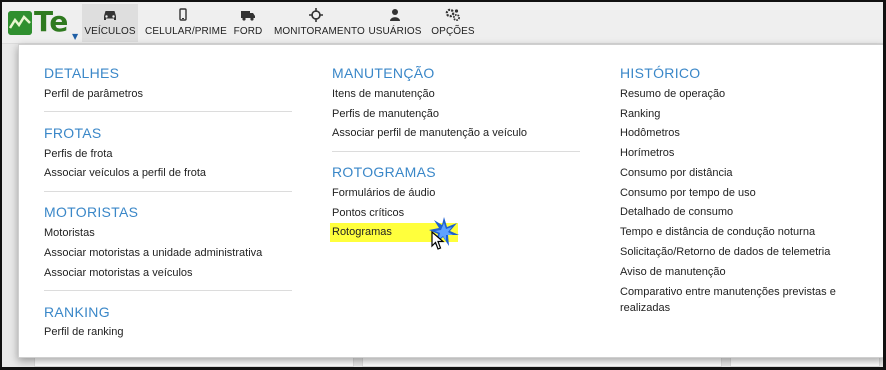 The image size is (886, 370). I want to click on section-title-manutencao: MANUTENÇÃO, so click(383, 73).